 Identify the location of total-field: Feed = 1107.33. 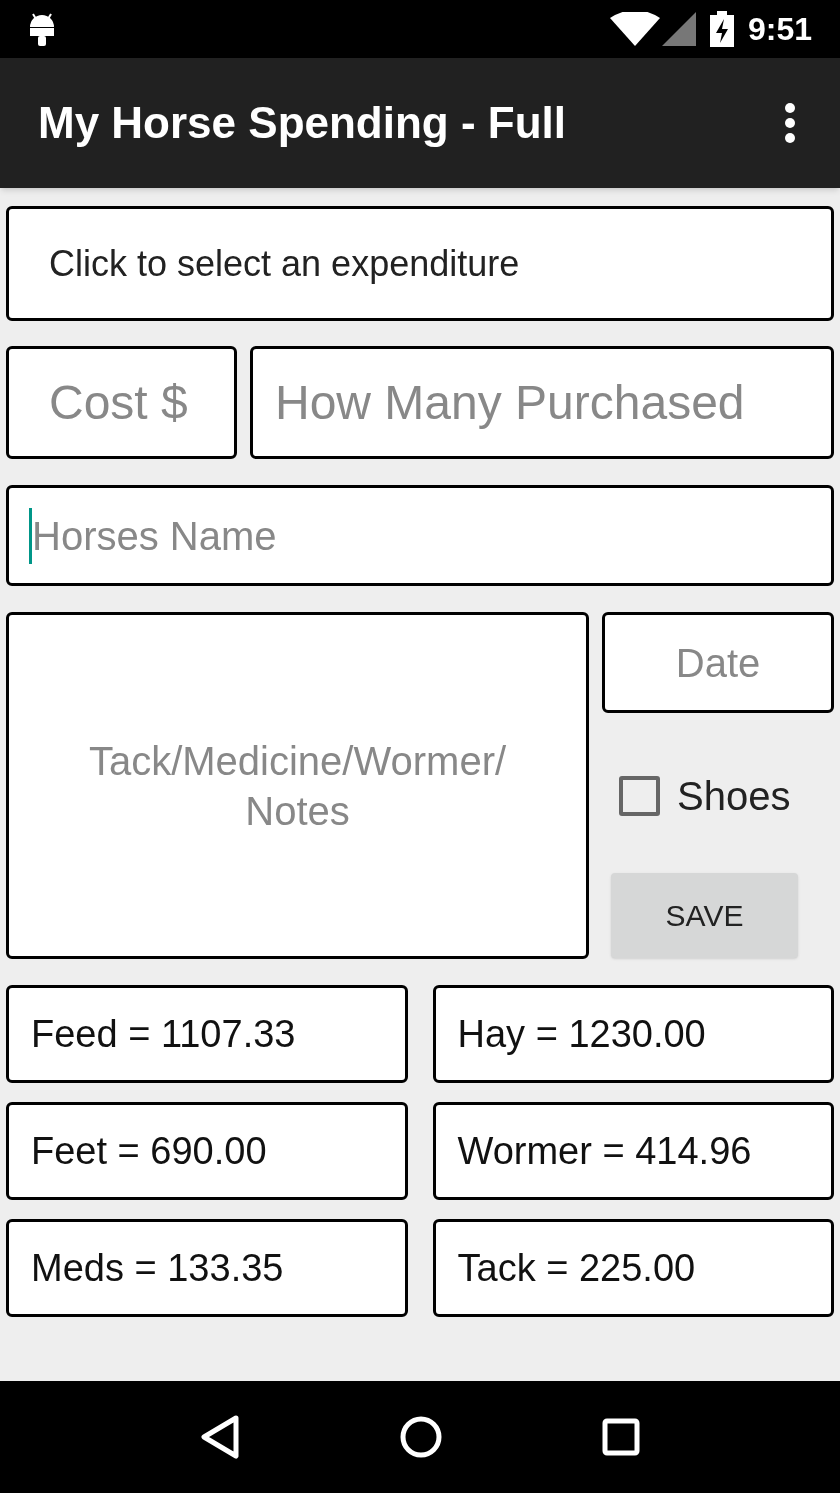
(207, 1034).